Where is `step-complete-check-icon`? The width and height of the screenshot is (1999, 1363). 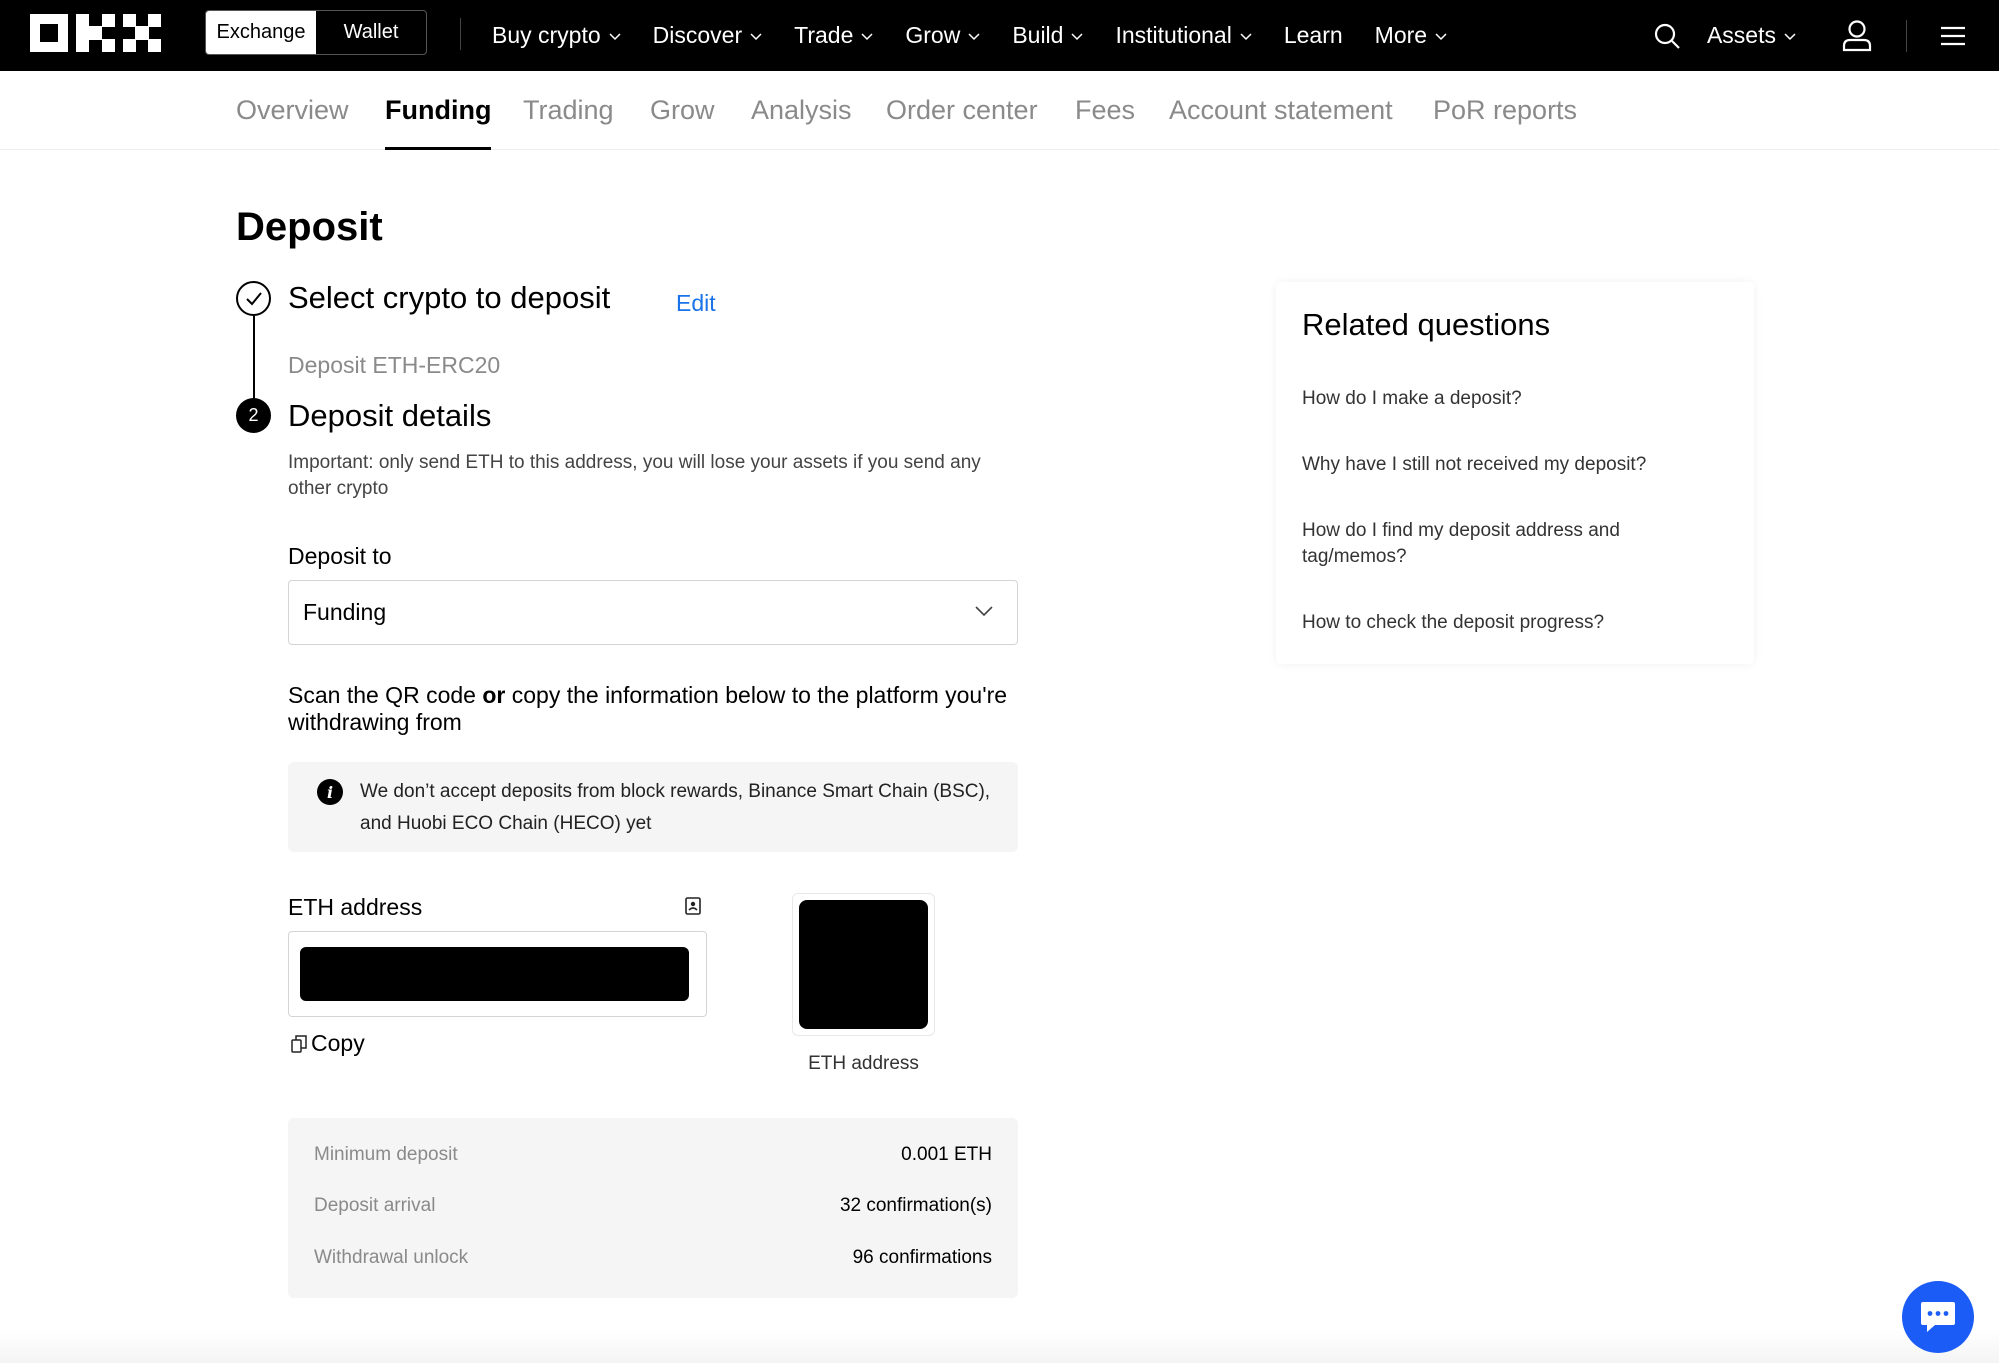 step-complete-check-icon is located at coordinates (253, 298).